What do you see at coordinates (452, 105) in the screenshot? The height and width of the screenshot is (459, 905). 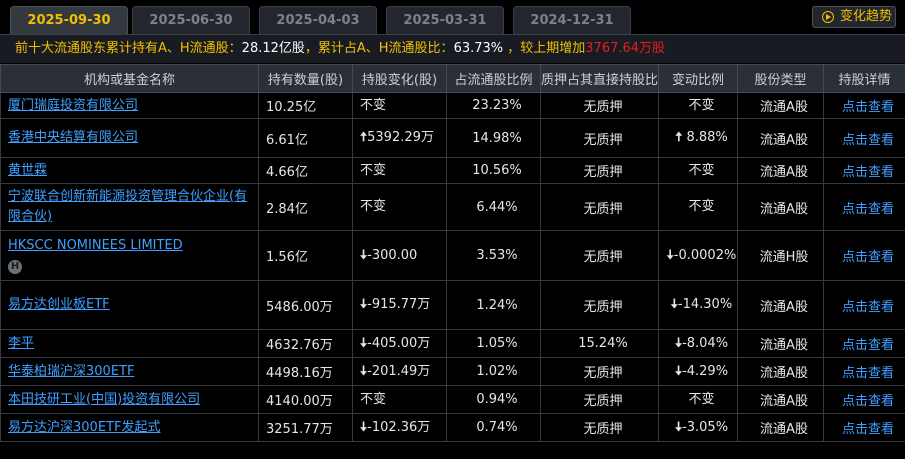 I see `table-row: 厦门瑞庭投资有限公司 10.25亿 不变 23.23% 无质押 不变 流通A股 点击查看` at bounding box center [452, 105].